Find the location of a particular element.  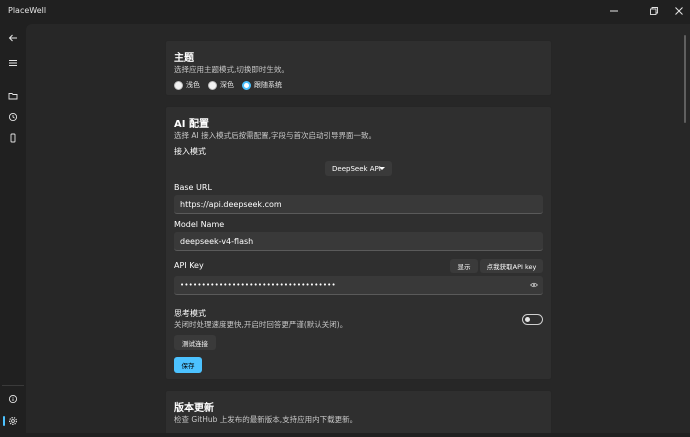

minimize-button is located at coordinates (614, 11).